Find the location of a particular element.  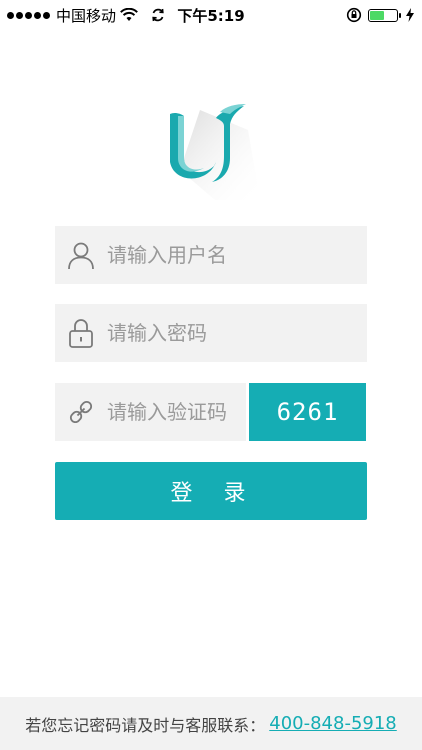

footer: 若您忘记密码请及时与客服联系： 400-848-5918 is located at coordinates (211, 723).